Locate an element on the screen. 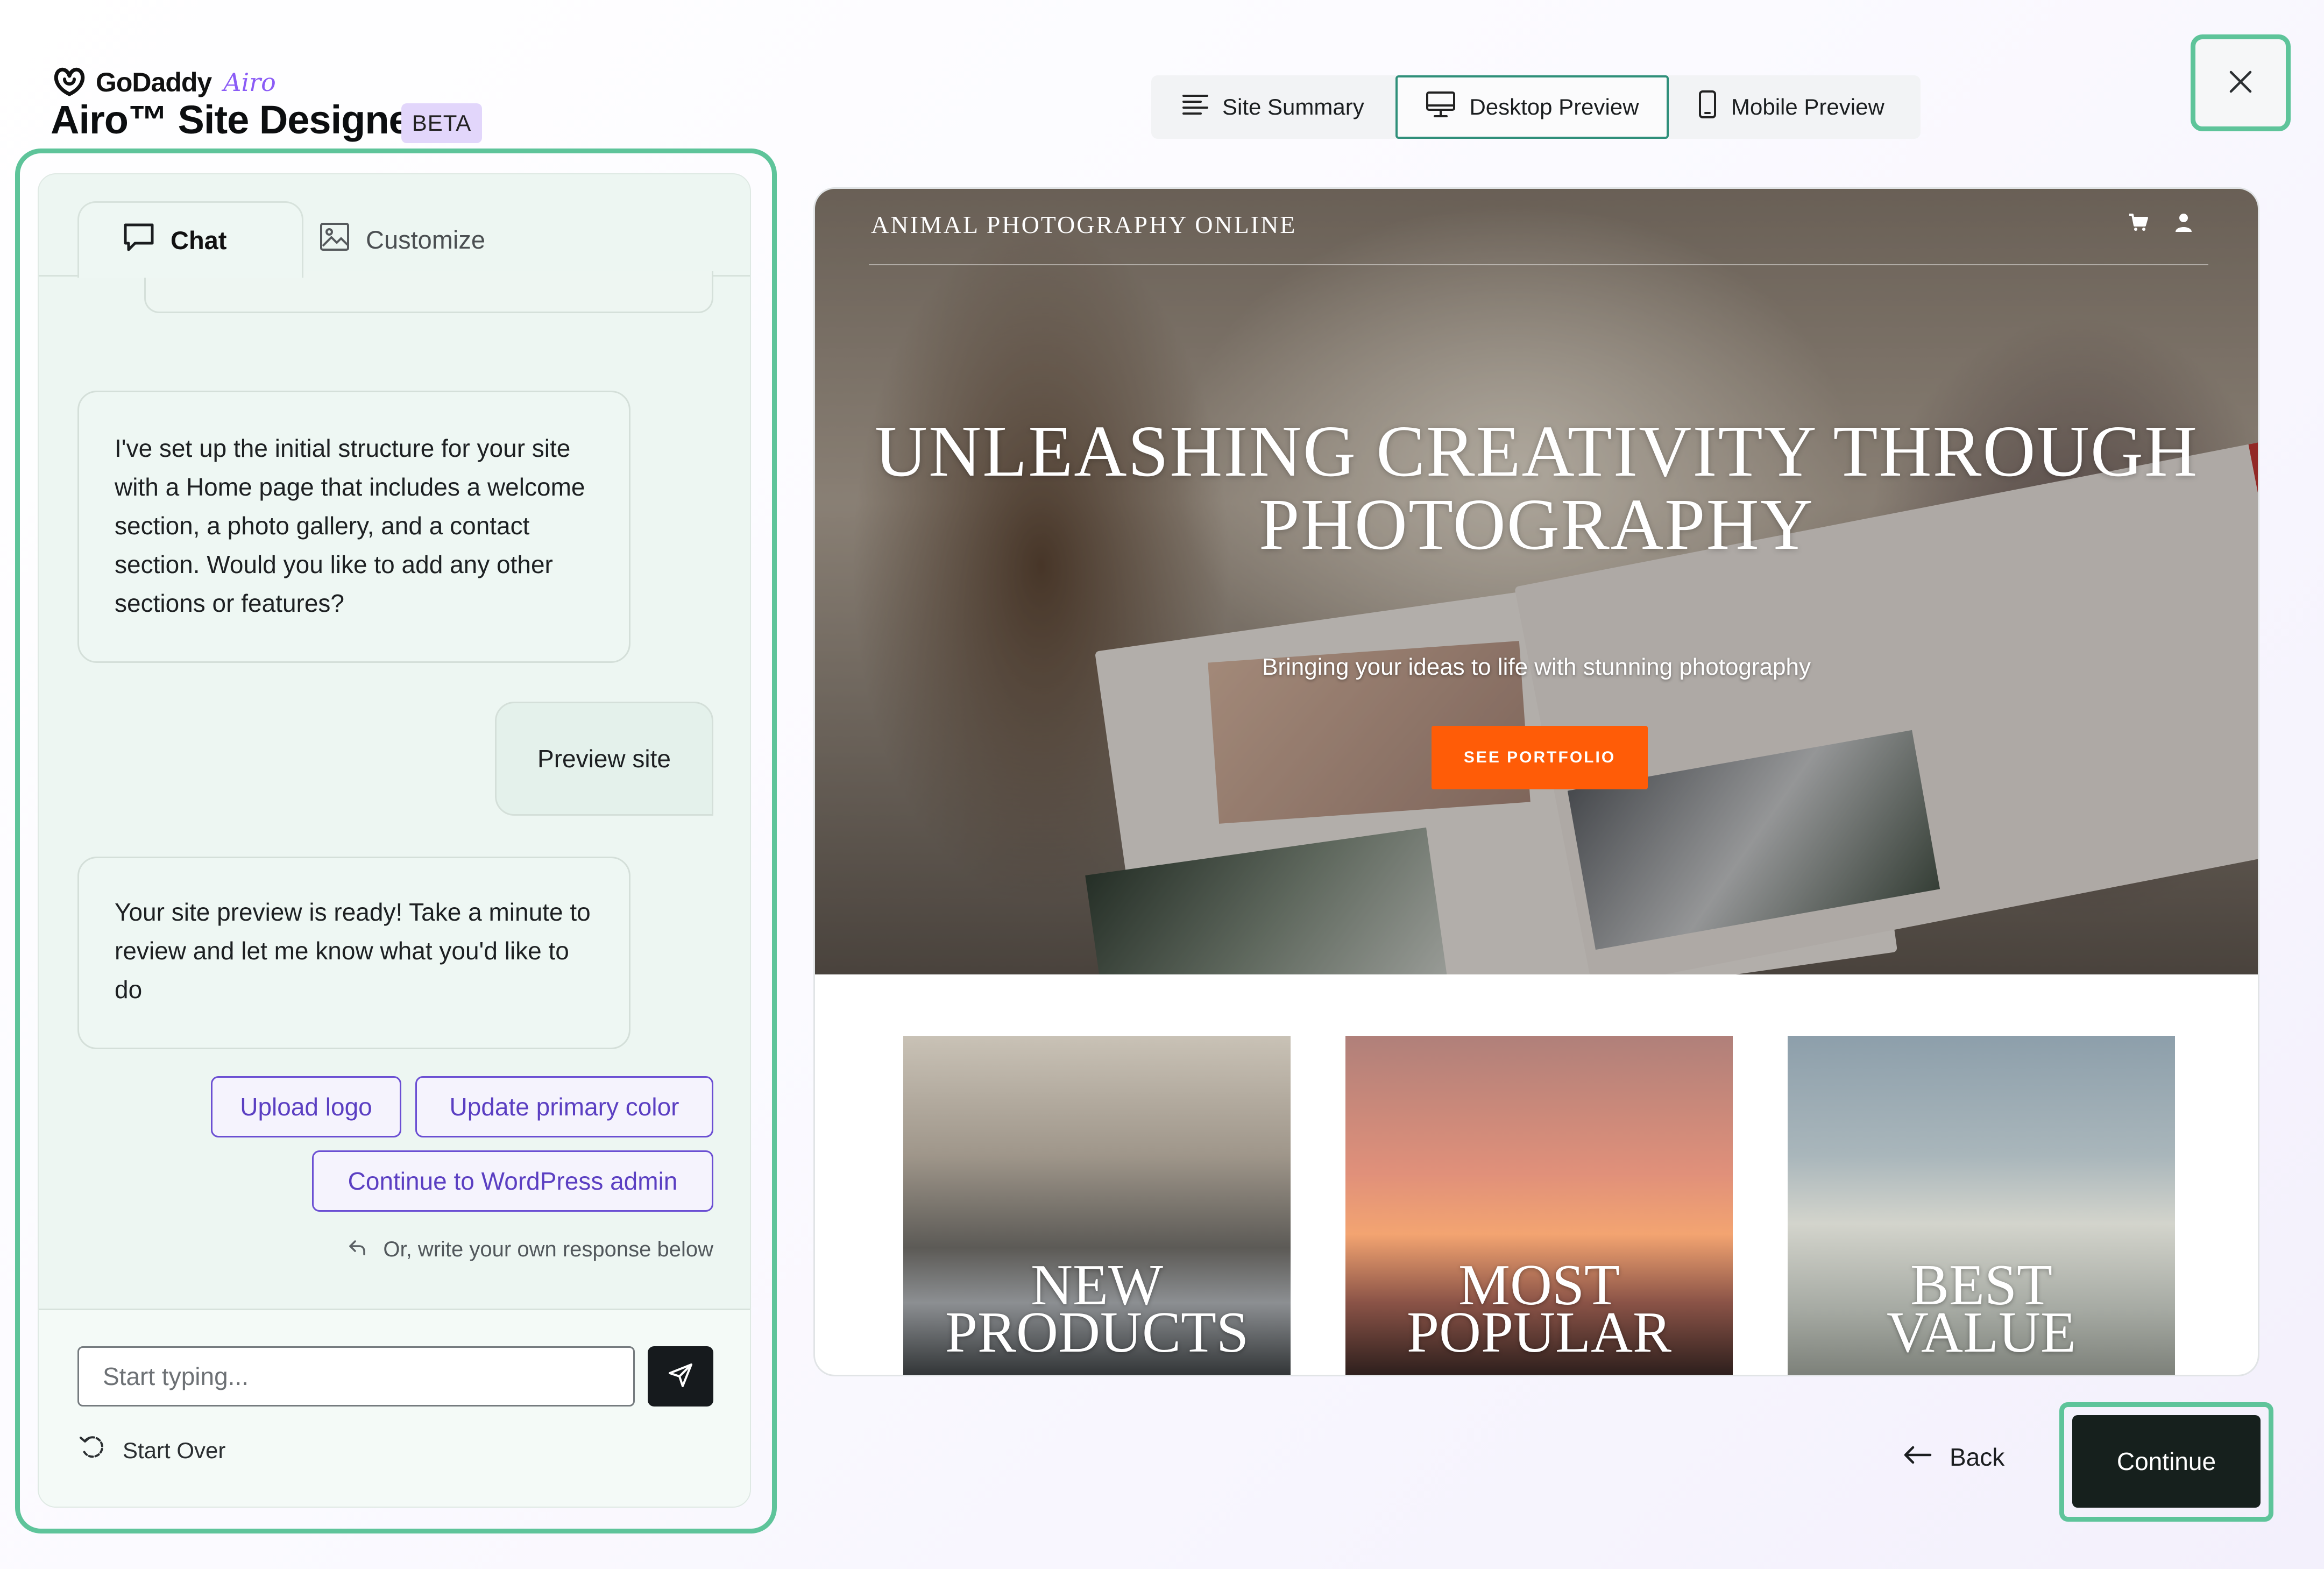  response-hint-text: Or, write your own response below is located at coordinates (548, 1249).